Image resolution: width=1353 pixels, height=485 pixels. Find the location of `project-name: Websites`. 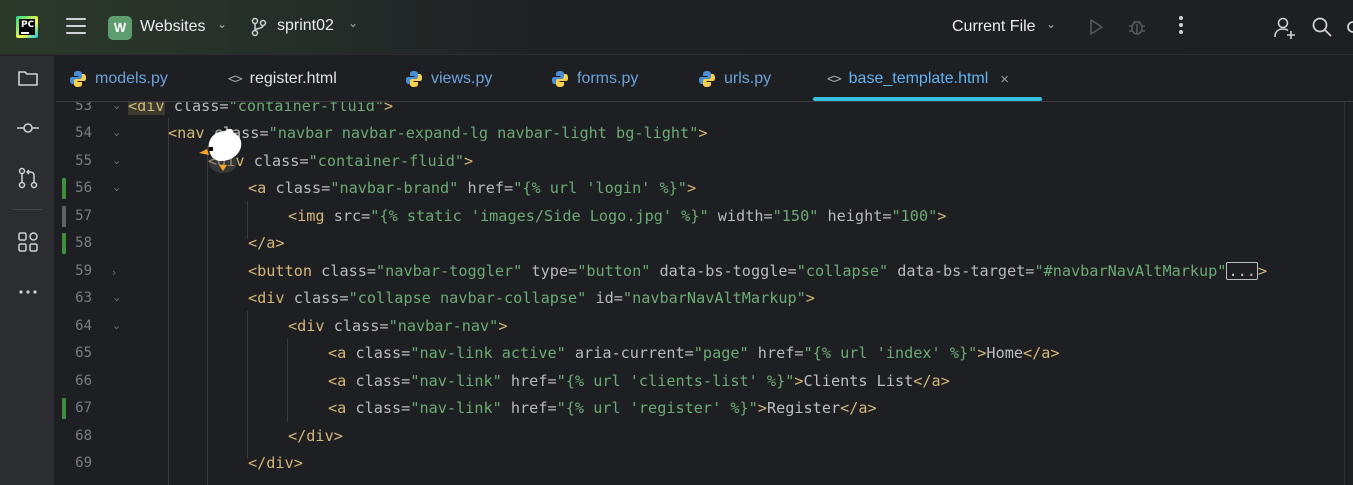

project-name: Websites is located at coordinates (173, 27).